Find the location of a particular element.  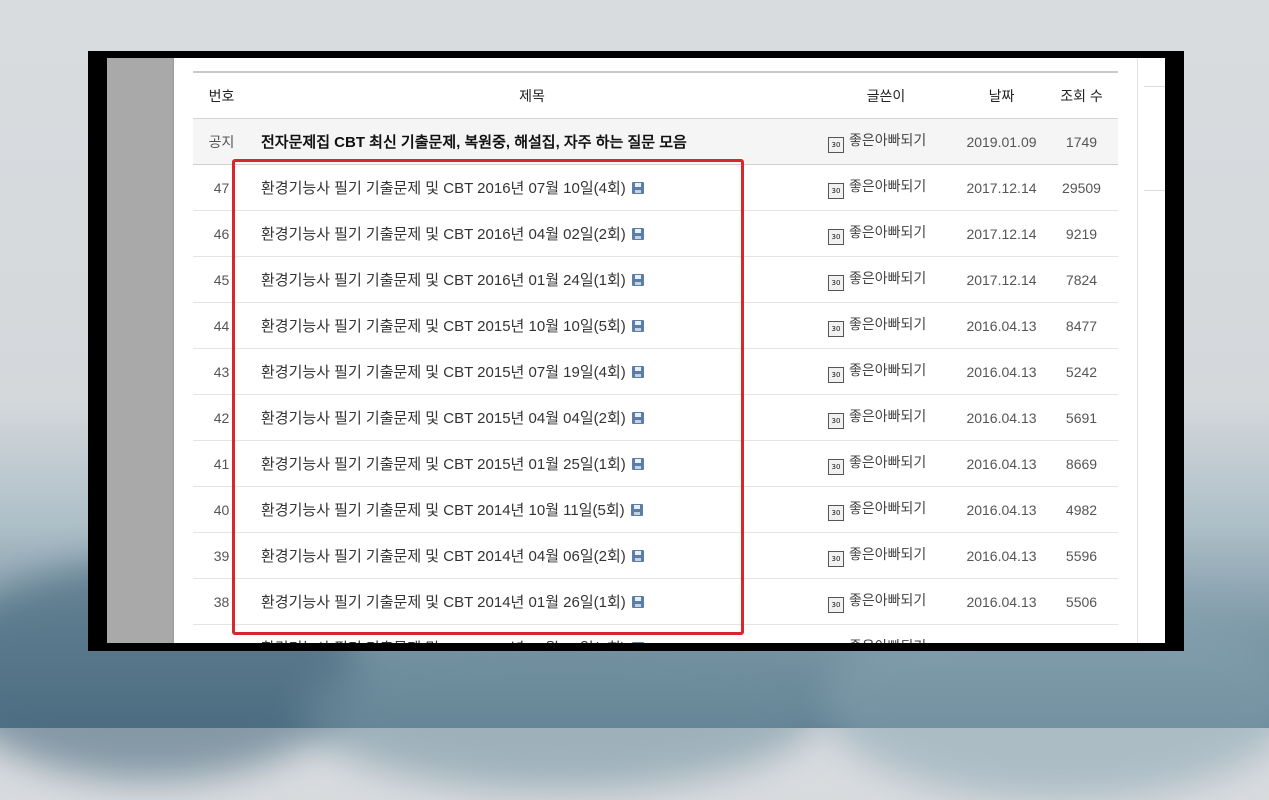

post-title-link: 환경기능사 필기 기출문제 및 CBT 2013년 10월 12일(5회) is located at coordinates (443, 641).